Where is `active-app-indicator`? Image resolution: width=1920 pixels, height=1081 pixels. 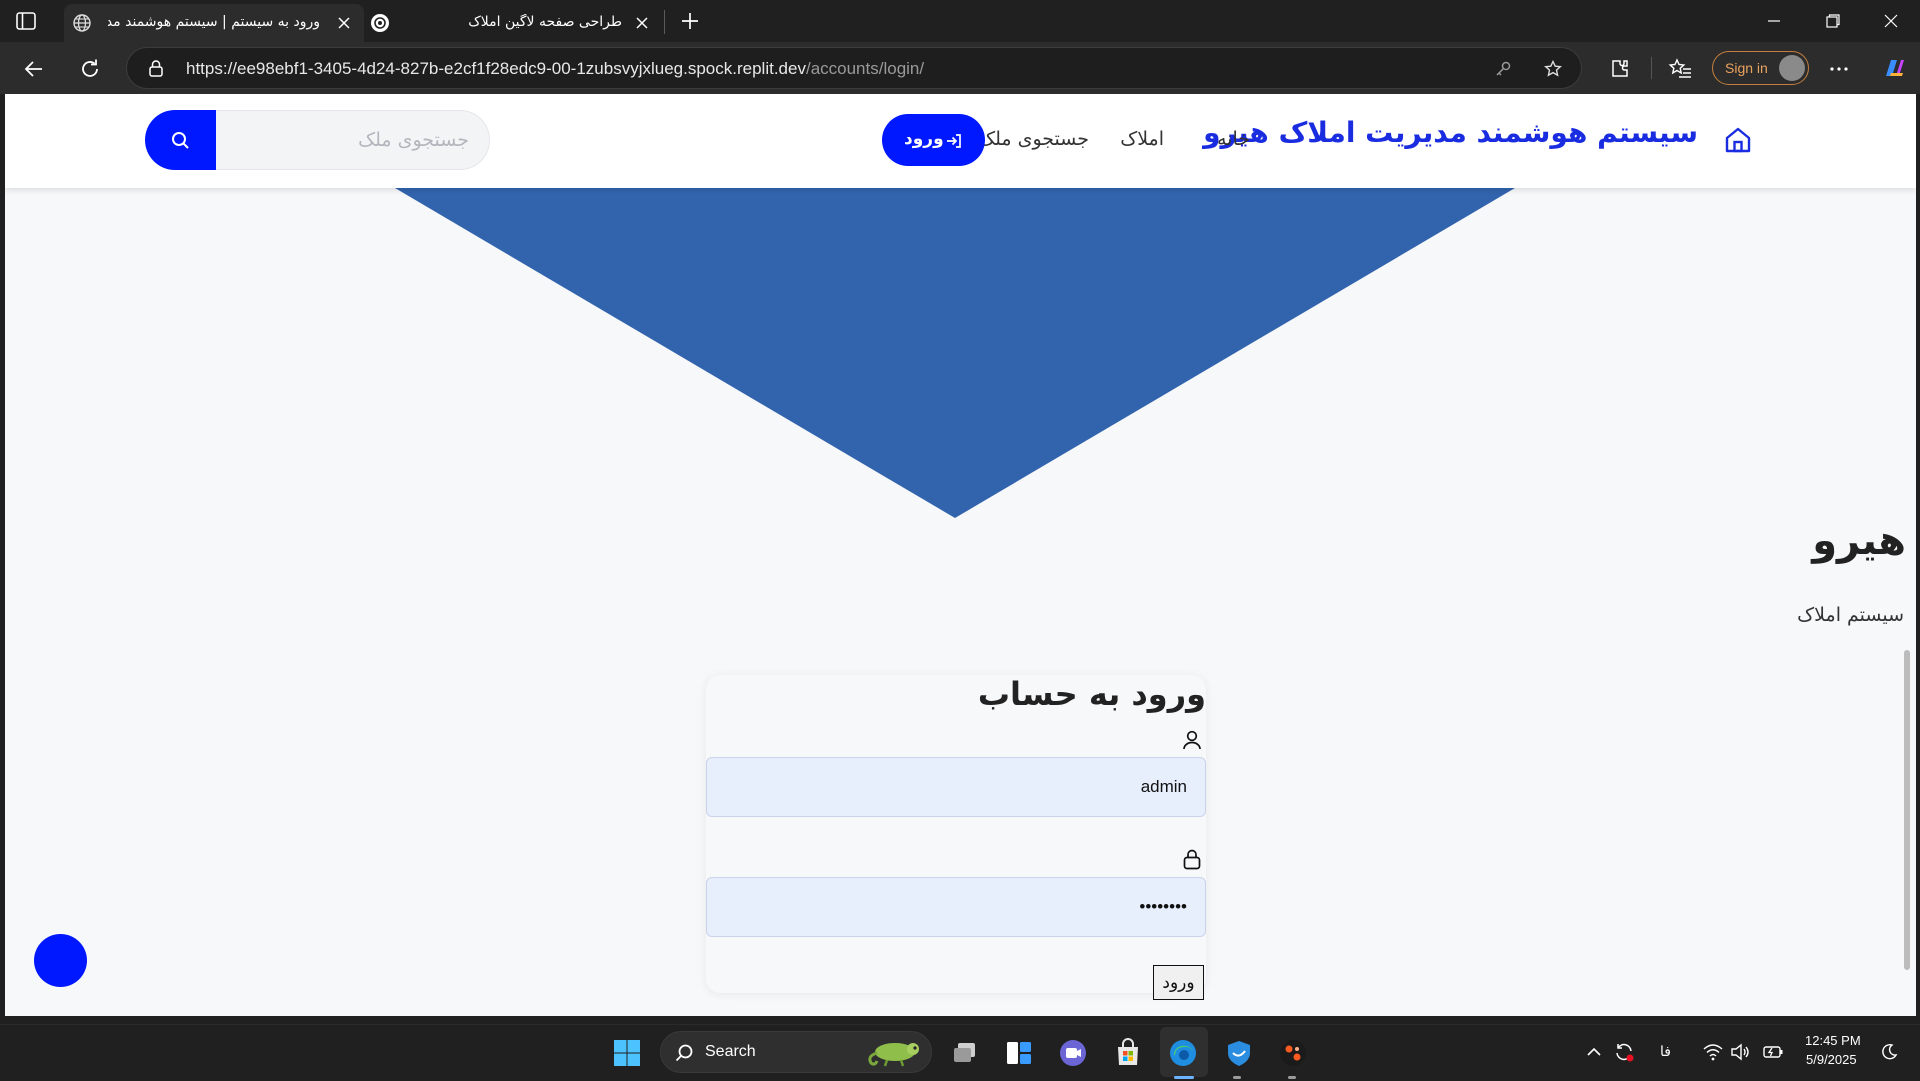
active-app-indicator is located at coordinates (1184, 1077).